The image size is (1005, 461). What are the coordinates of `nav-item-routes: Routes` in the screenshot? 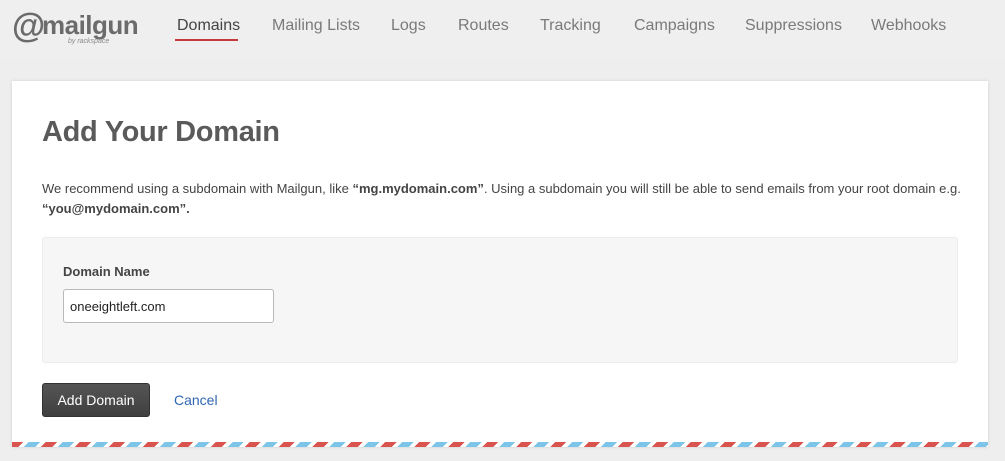 It's located at (483, 27).